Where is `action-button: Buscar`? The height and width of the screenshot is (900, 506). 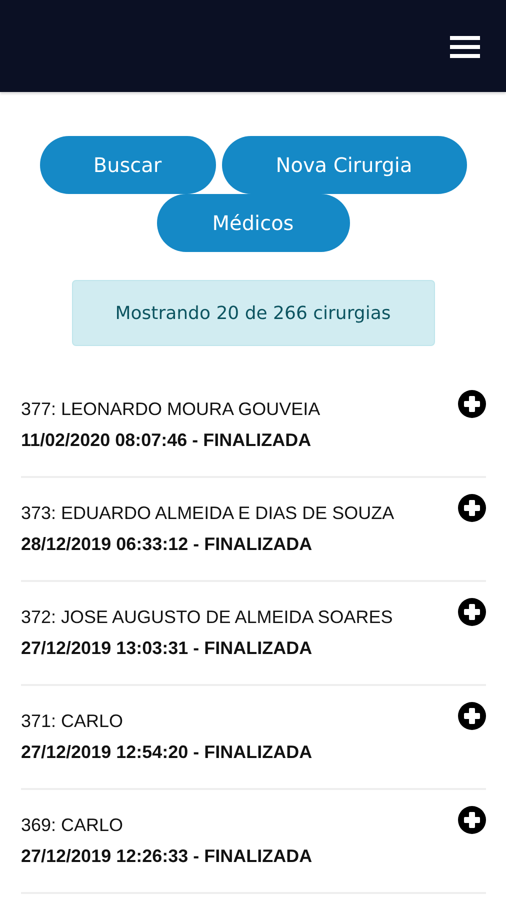
action-button: Buscar is located at coordinates (128, 165).